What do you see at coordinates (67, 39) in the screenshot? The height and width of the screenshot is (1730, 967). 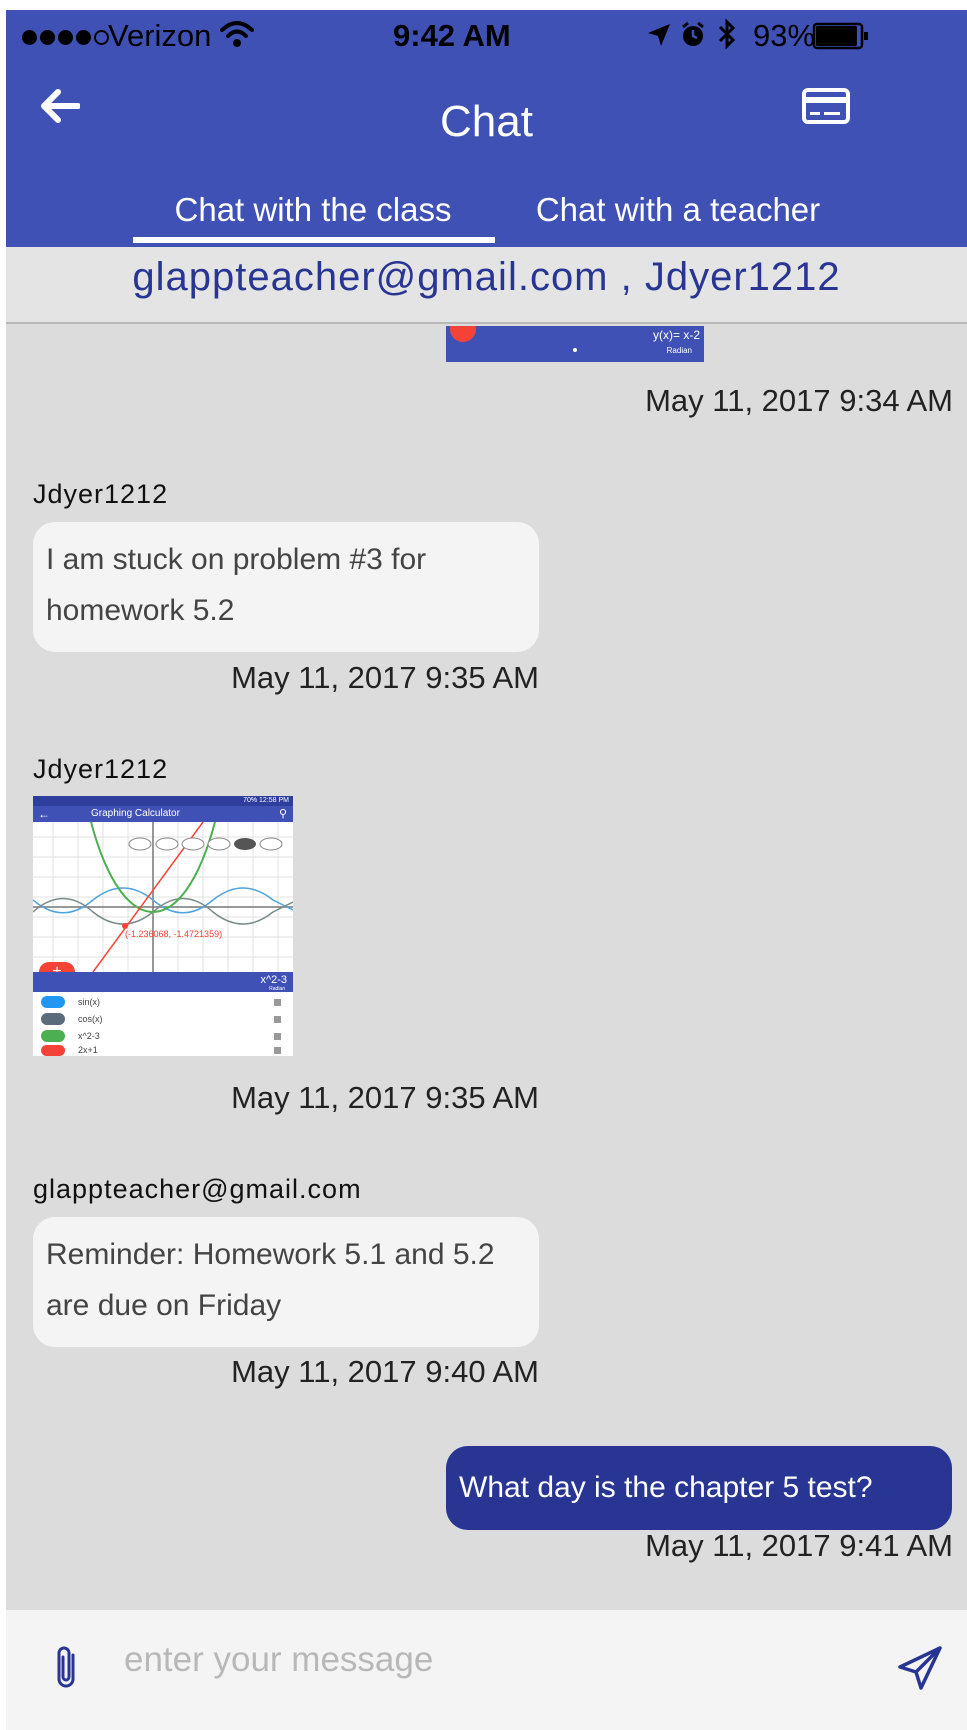 I see `signal-strength-icon` at bounding box center [67, 39].